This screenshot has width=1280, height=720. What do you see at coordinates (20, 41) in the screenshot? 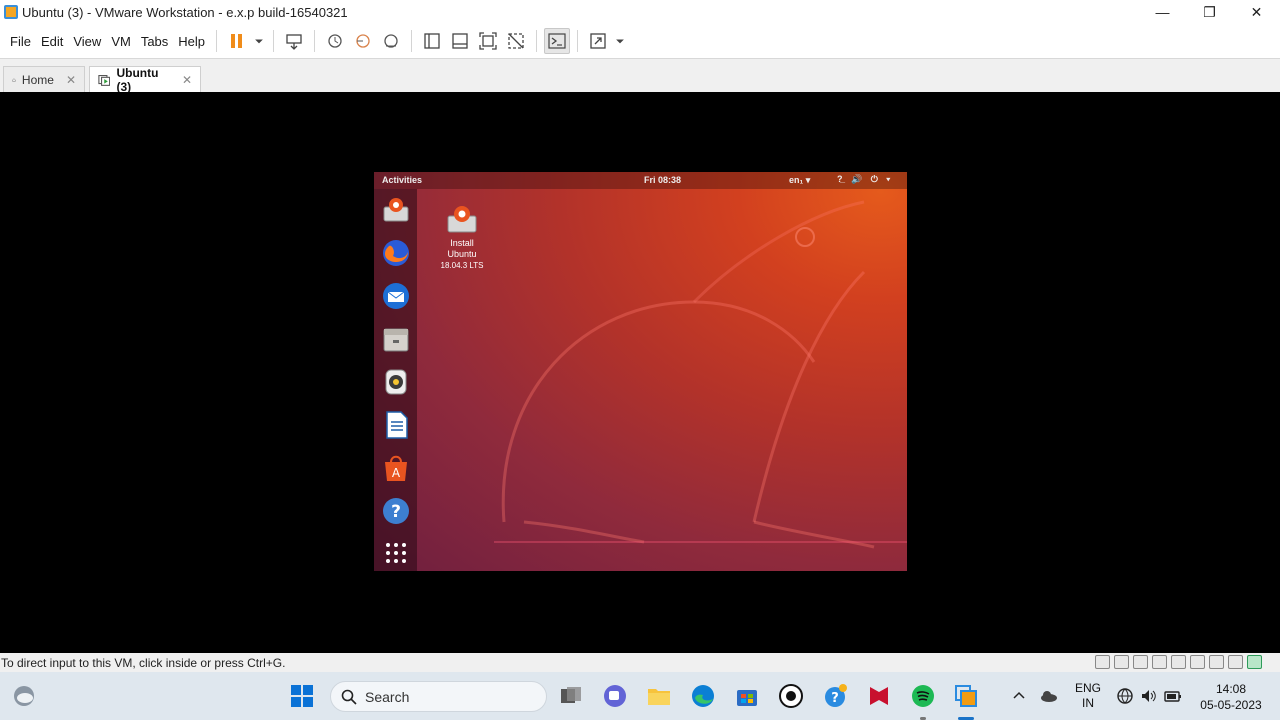
I see `menu-file: File` at bounding box center [20, 41].